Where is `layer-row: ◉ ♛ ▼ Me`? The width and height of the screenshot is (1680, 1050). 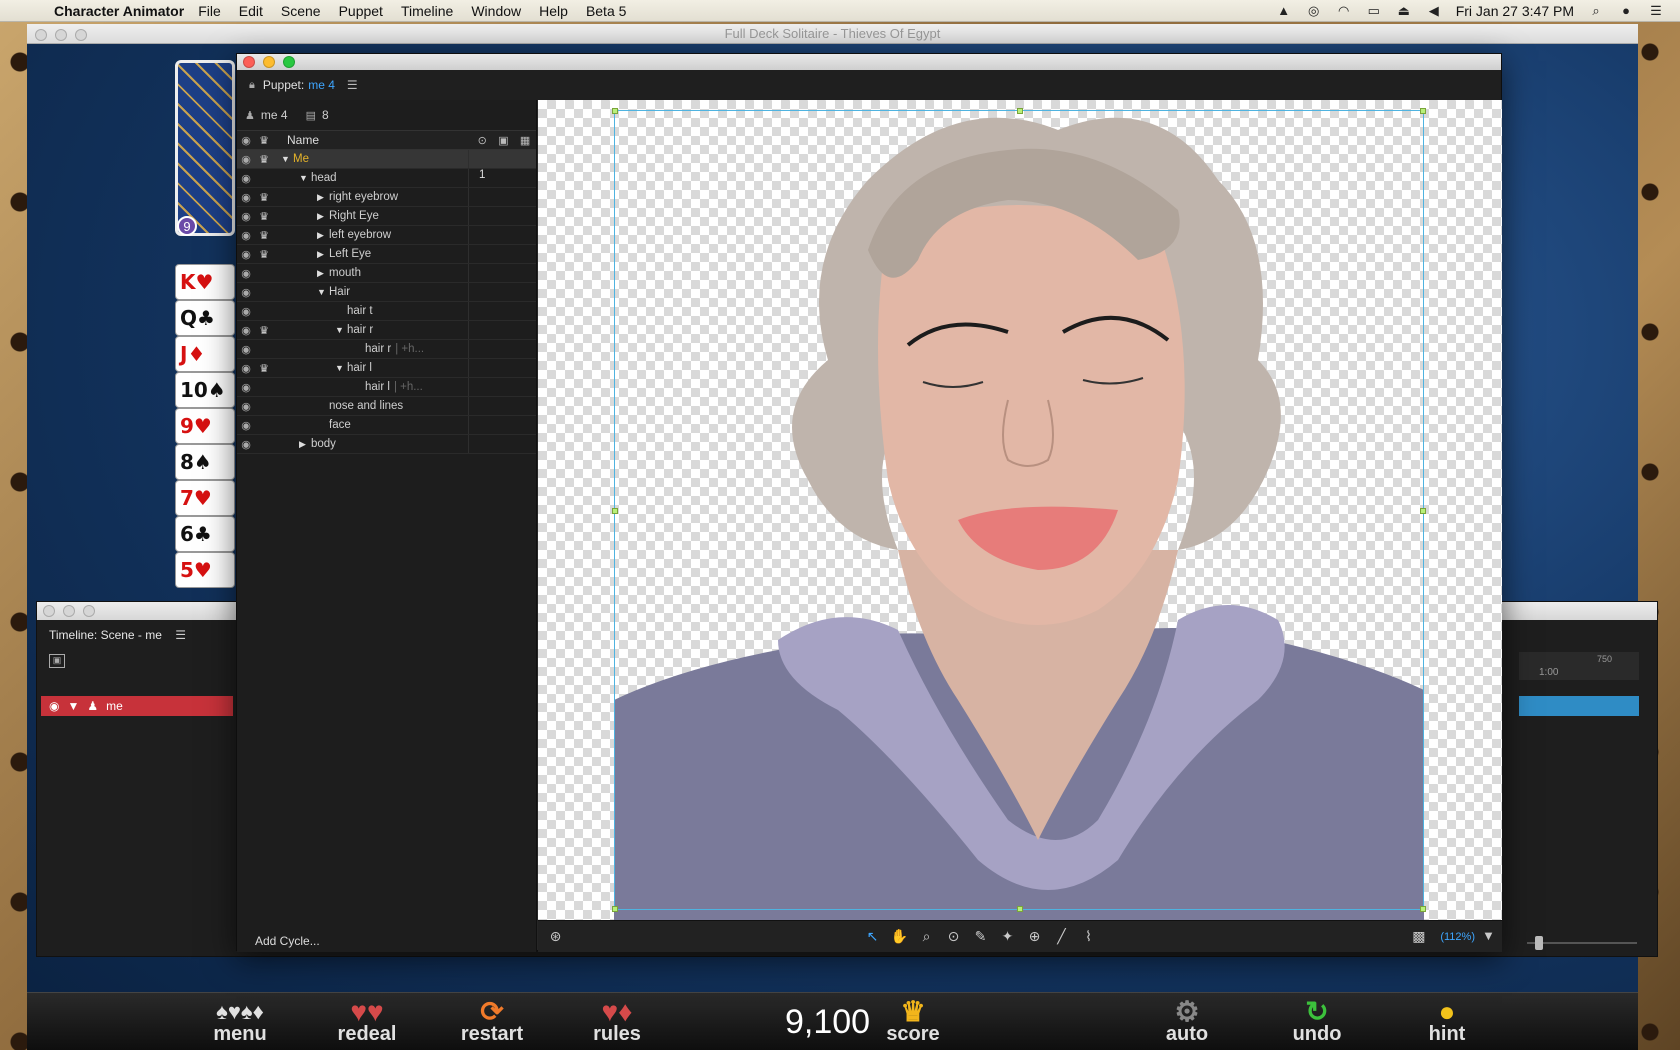 layer-row: ◉ ♛ ▼ Me is located at coordinates (386, 159).